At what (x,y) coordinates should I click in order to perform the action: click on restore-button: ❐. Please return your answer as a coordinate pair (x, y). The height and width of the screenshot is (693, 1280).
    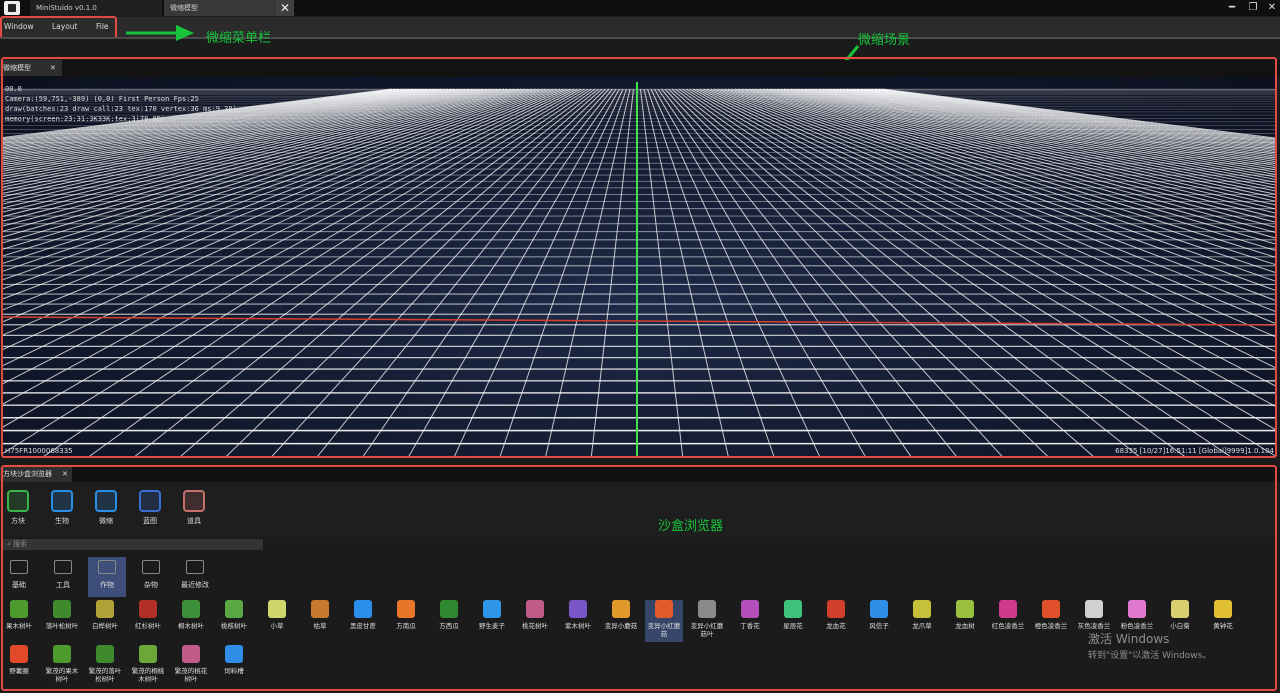
    Looking at the image, I should click on (1253, 8).